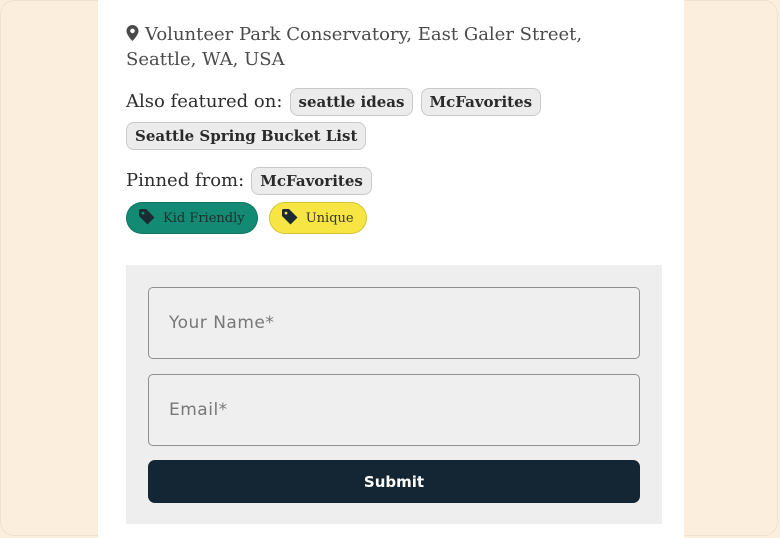  Describe the element at coordinates (329, 218) in the screenshot. I see `tag-label: Unique` at that location.